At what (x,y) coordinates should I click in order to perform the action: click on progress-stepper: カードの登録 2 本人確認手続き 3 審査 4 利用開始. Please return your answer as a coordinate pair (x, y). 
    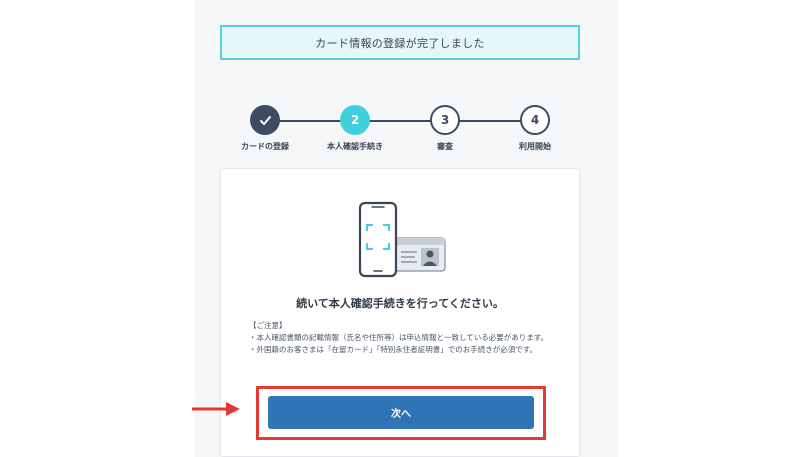
    Looking at the image, I should click on (400, 130).